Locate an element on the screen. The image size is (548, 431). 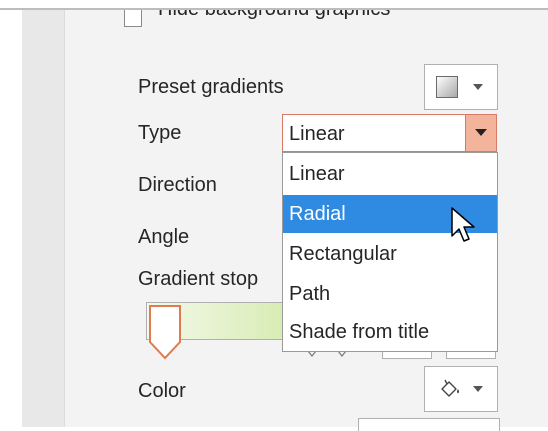
type-select: Linear is located at coordinates (389, 133).